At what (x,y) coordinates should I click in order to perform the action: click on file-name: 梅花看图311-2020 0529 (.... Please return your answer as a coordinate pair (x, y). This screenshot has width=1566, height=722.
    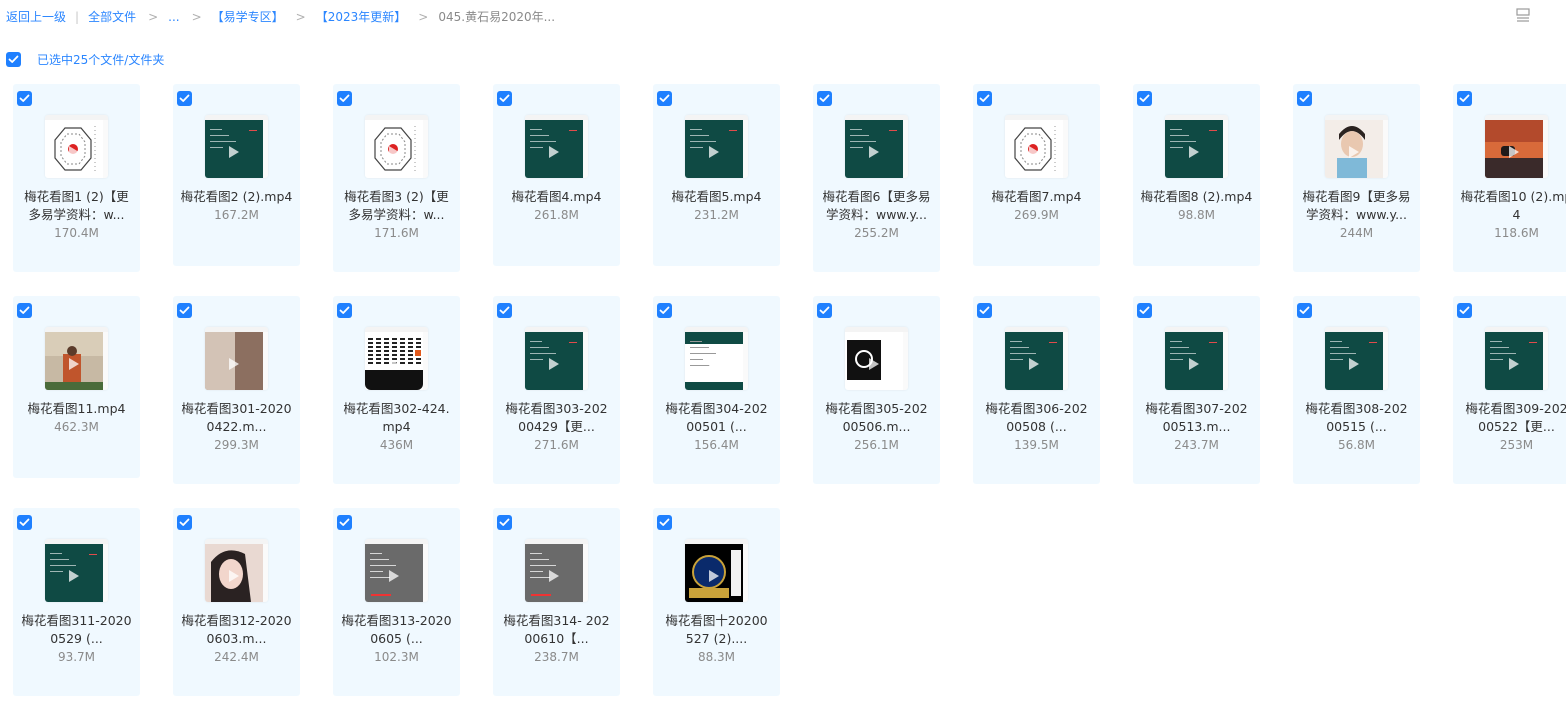
    Looking at the image, I should click on (76, 630).